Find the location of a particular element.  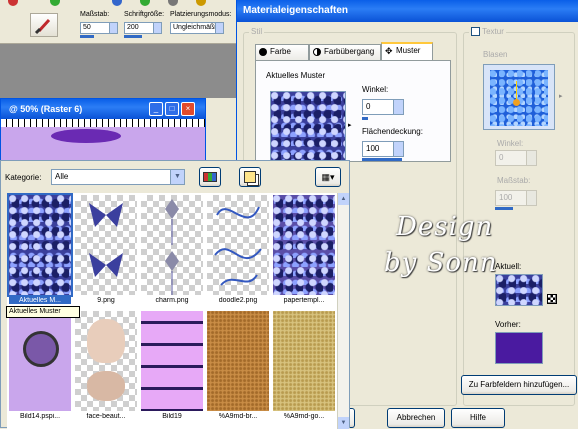

style-group-label: Stil is located at coordinates (257, 31).